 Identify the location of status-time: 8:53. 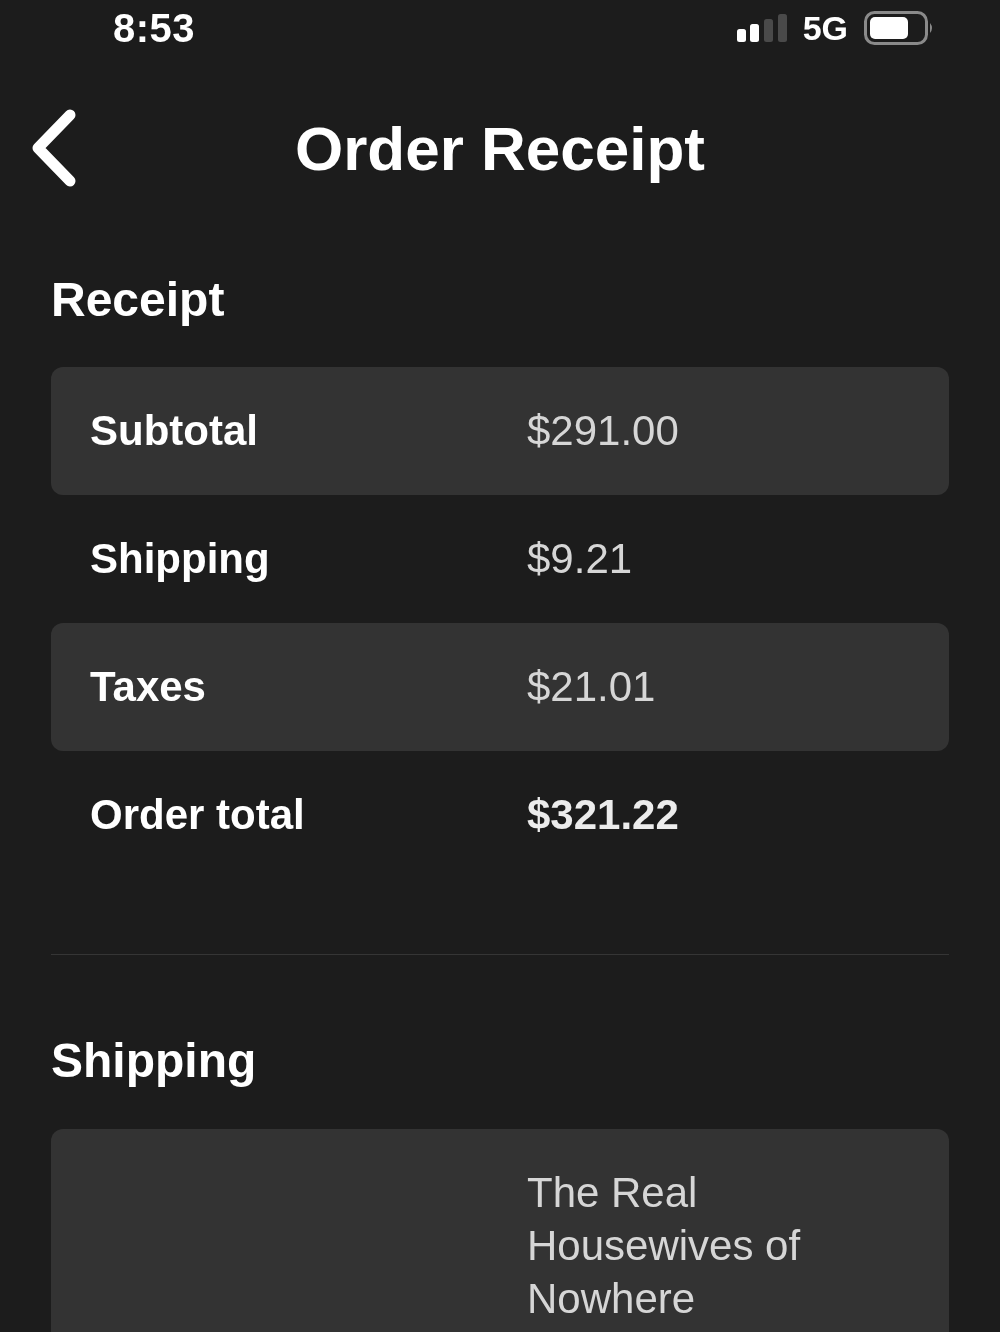
(154, 28).